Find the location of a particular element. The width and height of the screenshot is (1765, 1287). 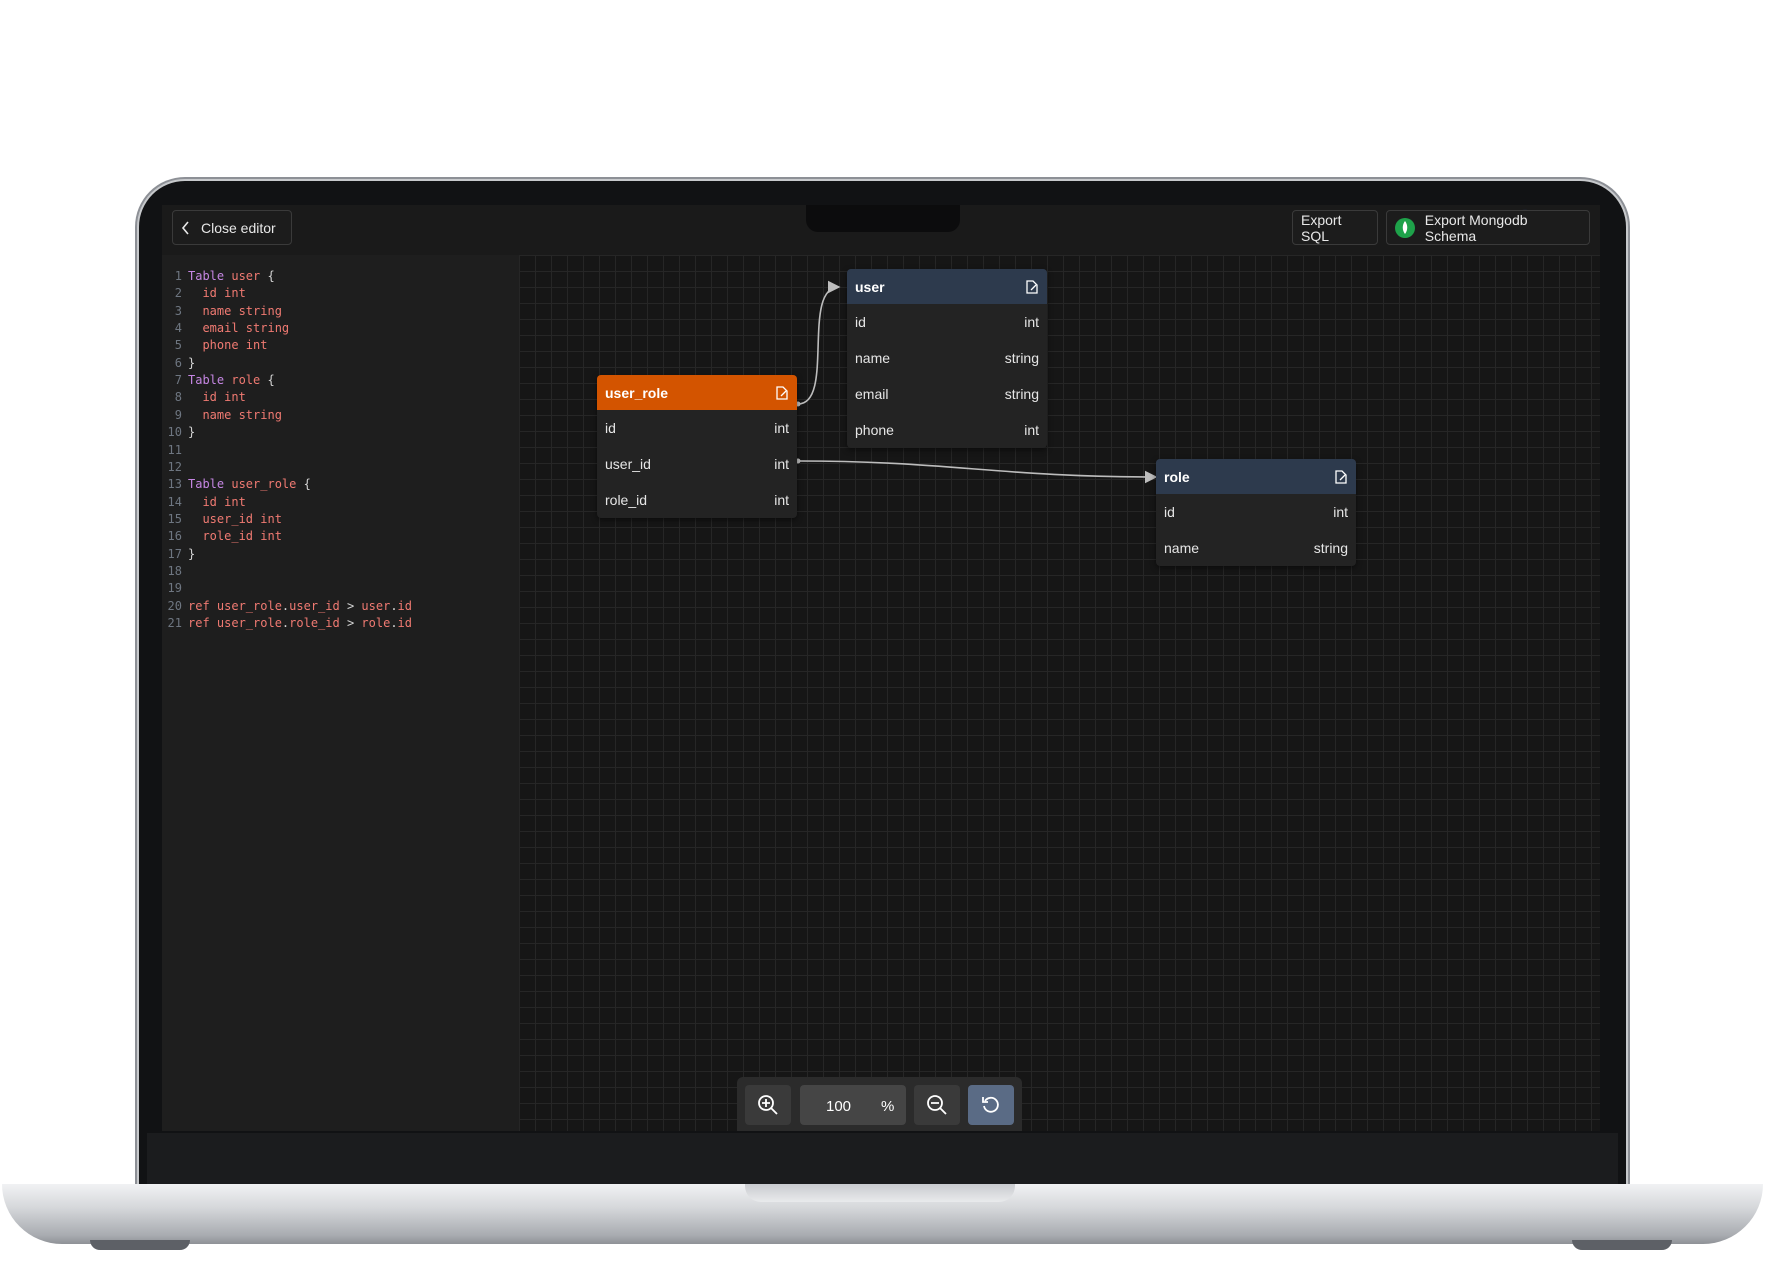

code-token: id is located at coordinates (404, 605).